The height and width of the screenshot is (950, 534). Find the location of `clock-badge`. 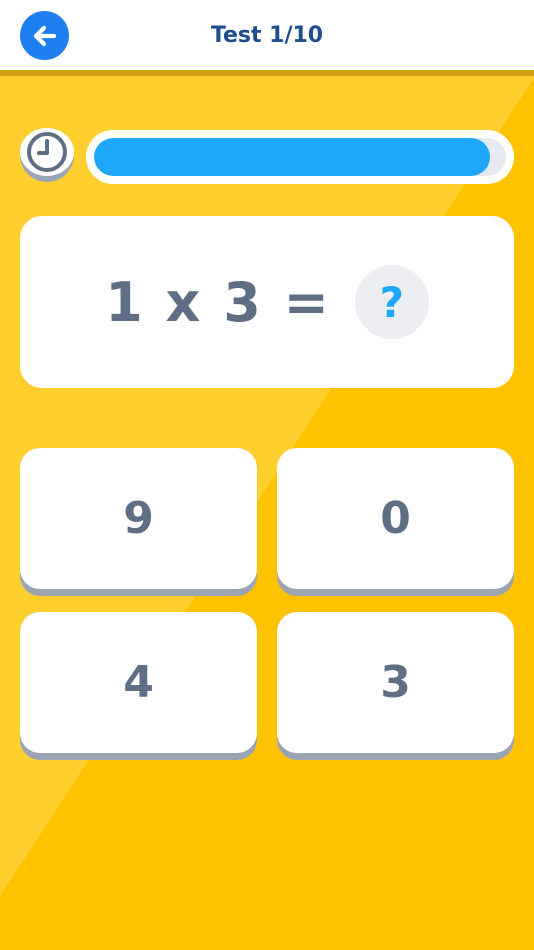

clock-badge is located at coordinates (47, 152).